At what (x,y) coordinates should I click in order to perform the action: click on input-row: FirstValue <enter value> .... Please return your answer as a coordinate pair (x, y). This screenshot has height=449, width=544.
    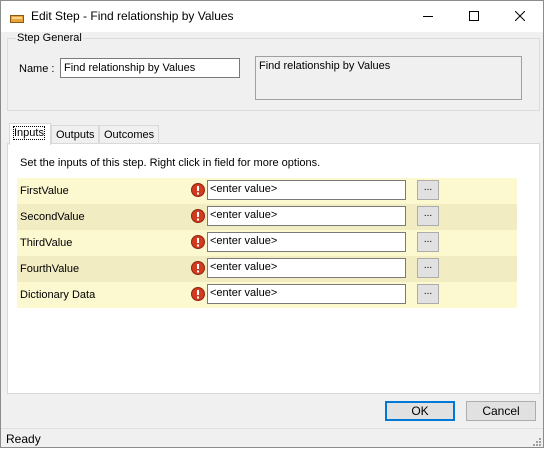
    Looking at the image, I should click on (267, 191).